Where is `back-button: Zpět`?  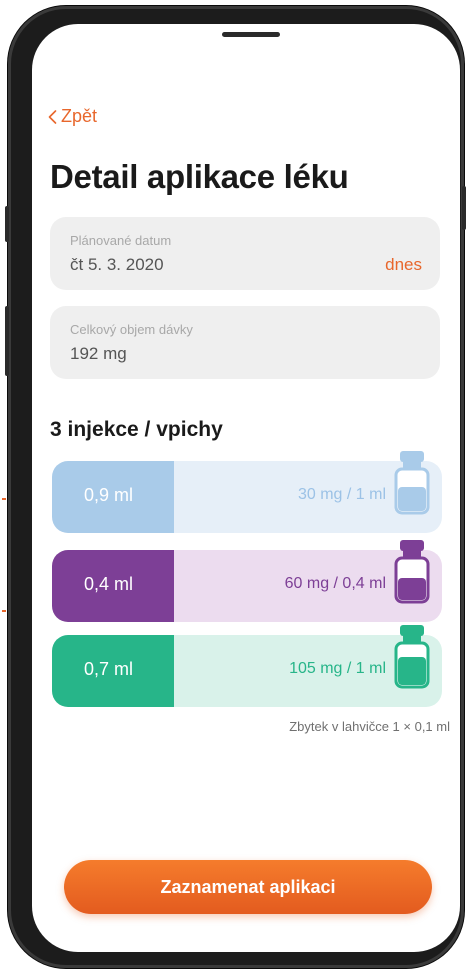
back-button: Zpět is located at coordinates (72, 116).